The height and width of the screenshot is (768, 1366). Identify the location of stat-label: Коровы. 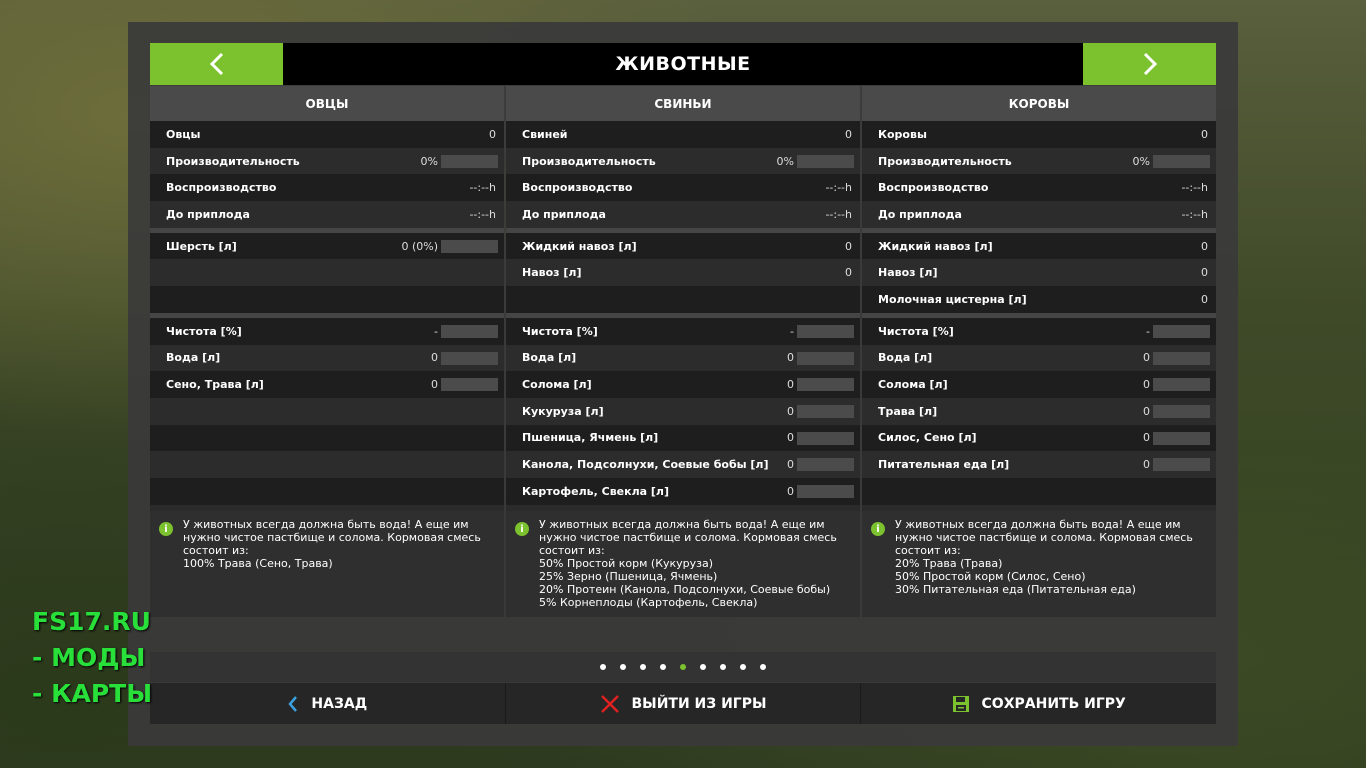
(902, 134).